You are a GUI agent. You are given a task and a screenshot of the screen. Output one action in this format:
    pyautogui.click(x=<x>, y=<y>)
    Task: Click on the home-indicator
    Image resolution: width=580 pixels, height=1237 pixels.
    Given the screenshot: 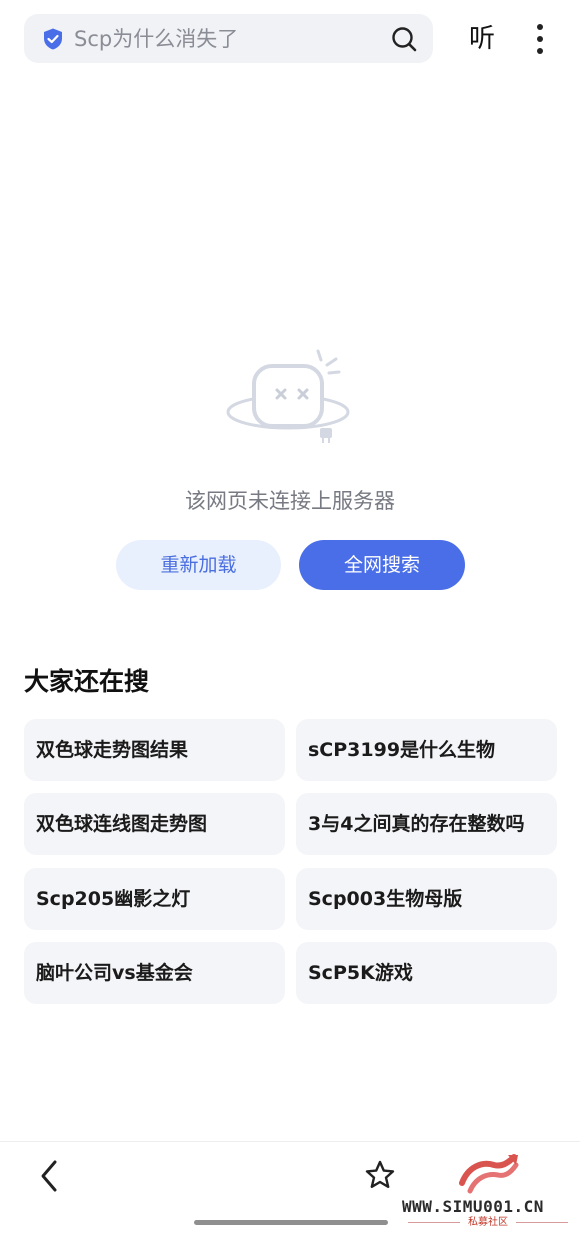 What is the action you would take?
    pyautogui.click(x=291, y=1222)
    